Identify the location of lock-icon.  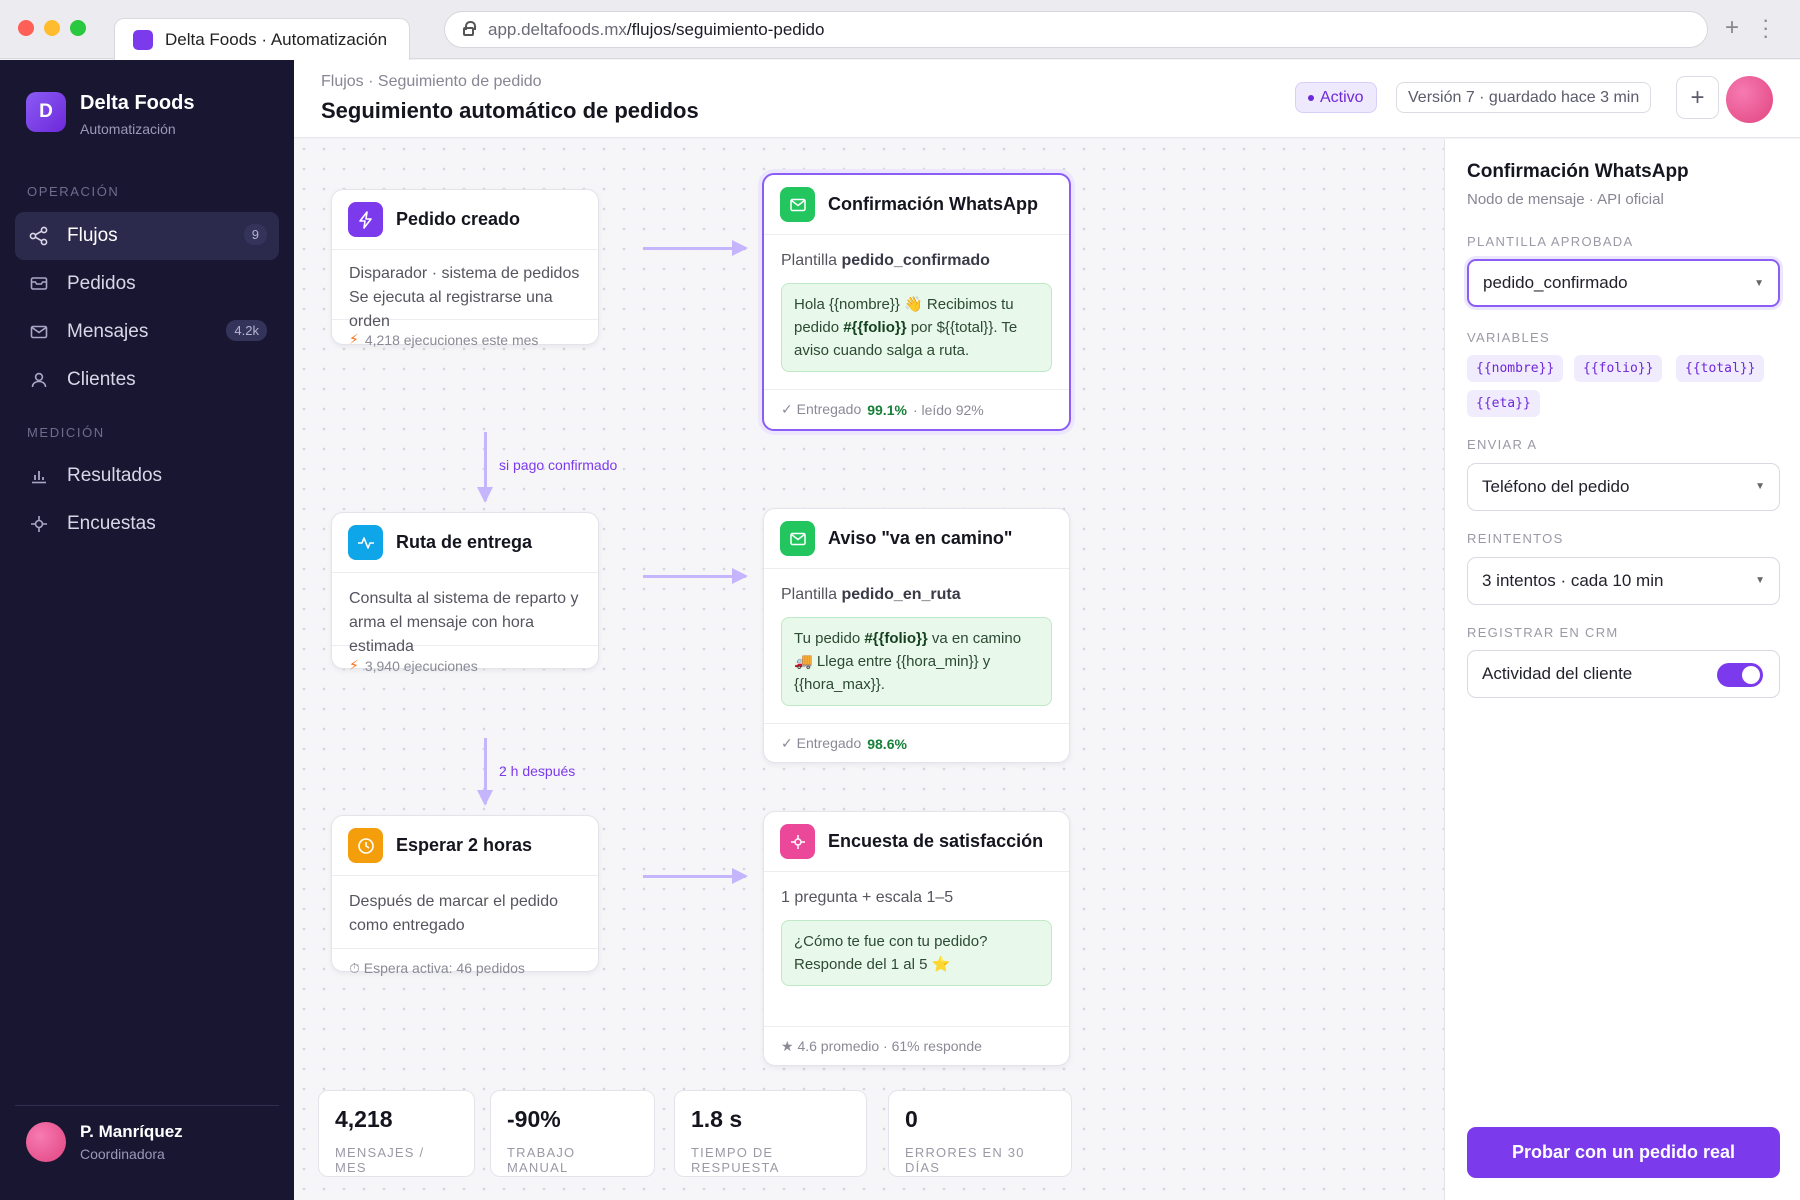
(469, 28).